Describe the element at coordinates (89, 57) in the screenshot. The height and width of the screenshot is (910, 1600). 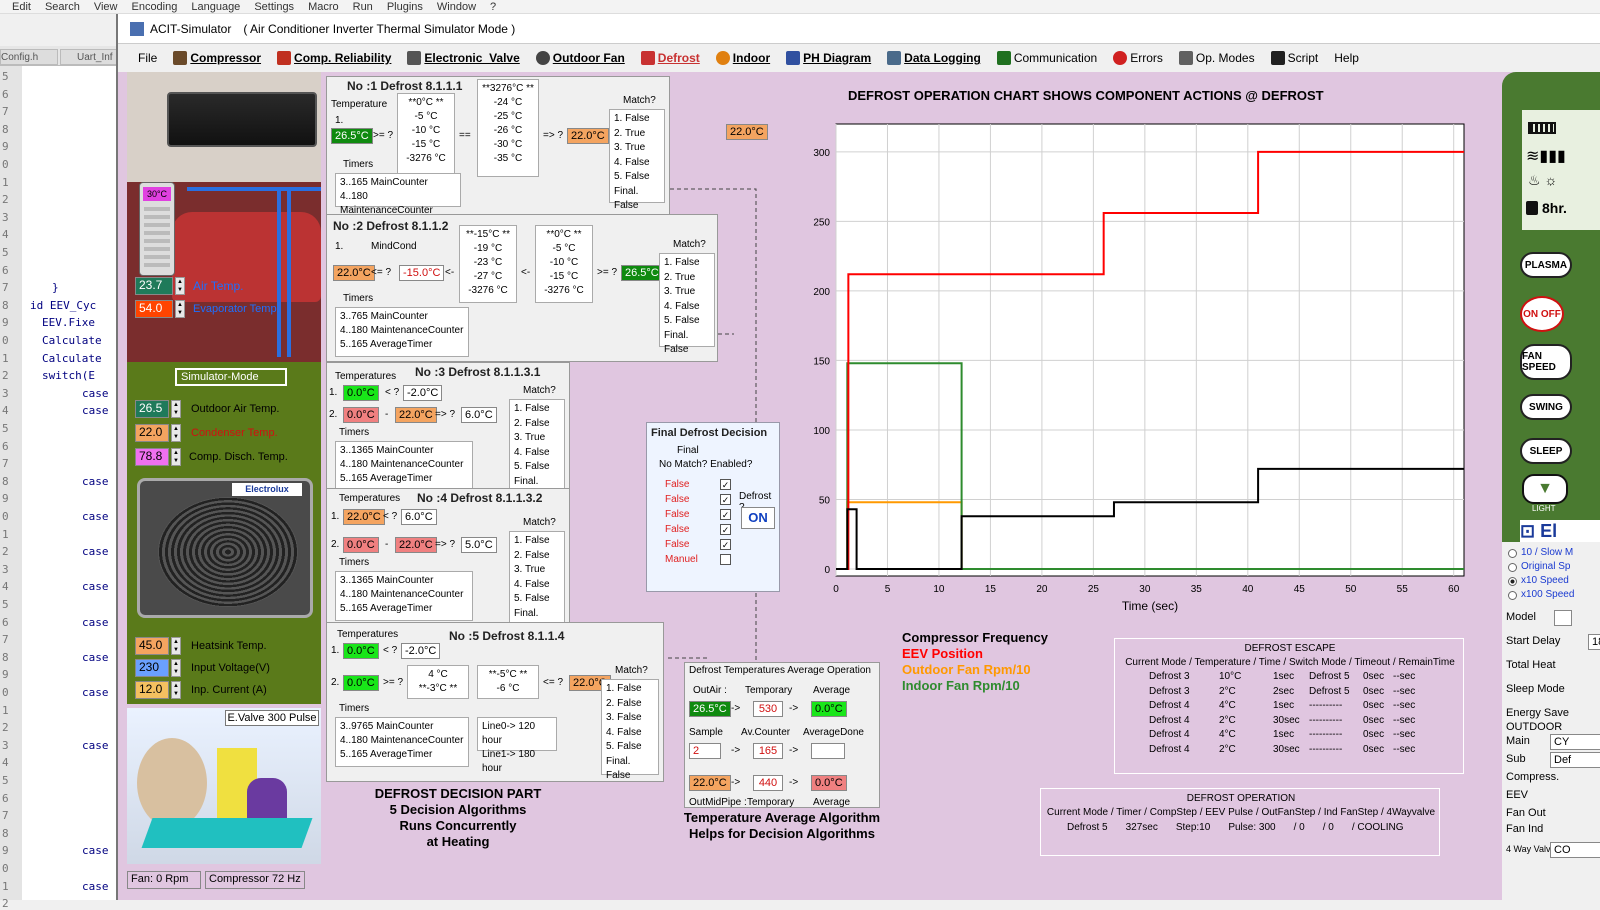
I see `editor-tab-uart: Uart_Inf` at that location.